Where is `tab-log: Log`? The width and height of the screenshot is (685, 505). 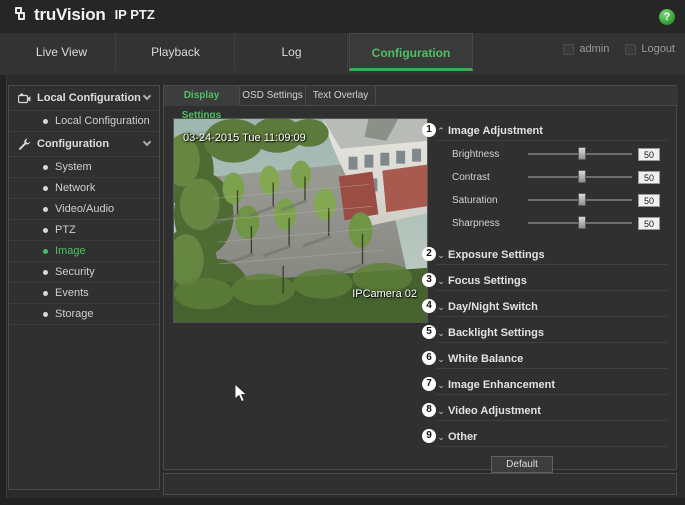 tab-log: Log is located at coordinates (292, 52).